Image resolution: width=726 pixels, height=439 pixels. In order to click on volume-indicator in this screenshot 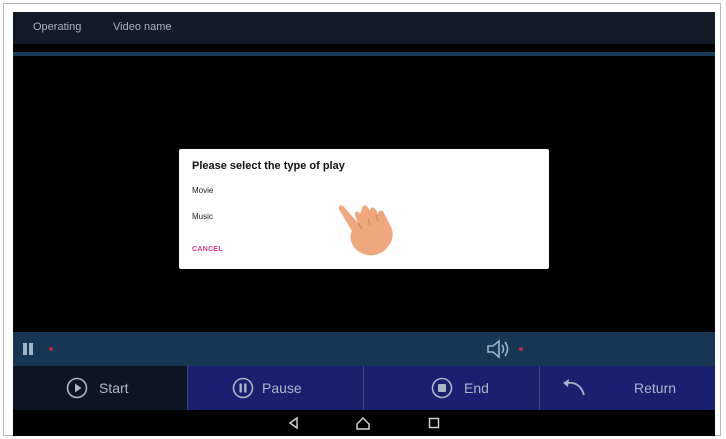, I will do `click(521, 349)`.